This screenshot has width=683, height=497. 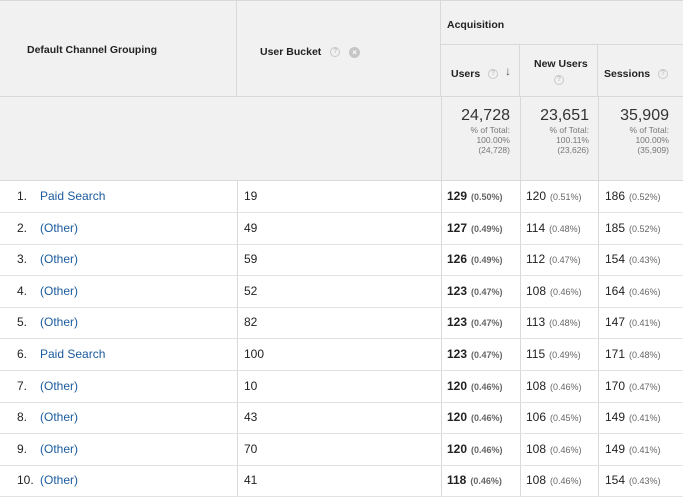 I want to click on header-bucket-cell: User Bucket ? ×, so click(x=339, y=48).